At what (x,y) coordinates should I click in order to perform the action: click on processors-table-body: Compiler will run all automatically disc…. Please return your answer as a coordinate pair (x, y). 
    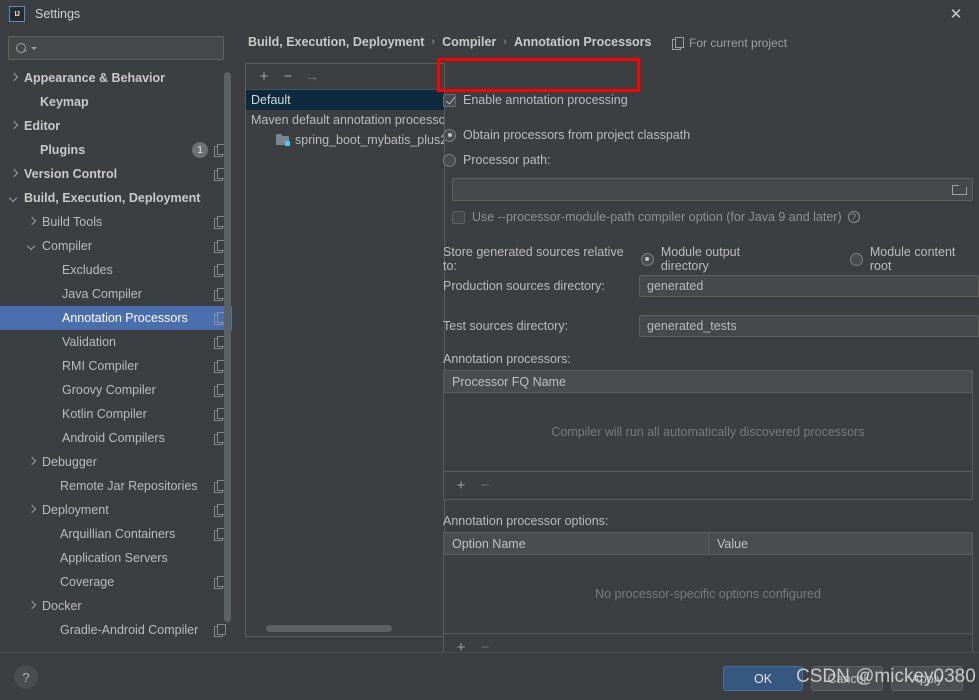
    Looking at the image, I should click on (708, 432).